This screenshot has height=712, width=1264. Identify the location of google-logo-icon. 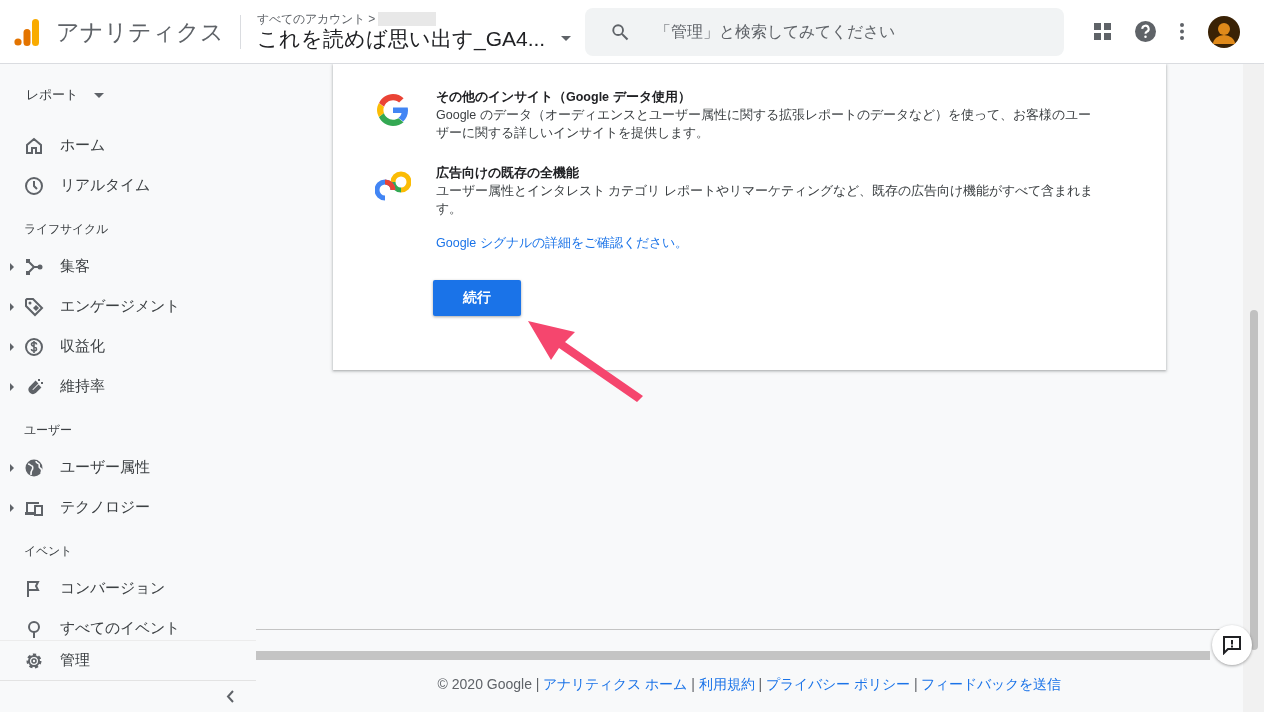
(393, 110).